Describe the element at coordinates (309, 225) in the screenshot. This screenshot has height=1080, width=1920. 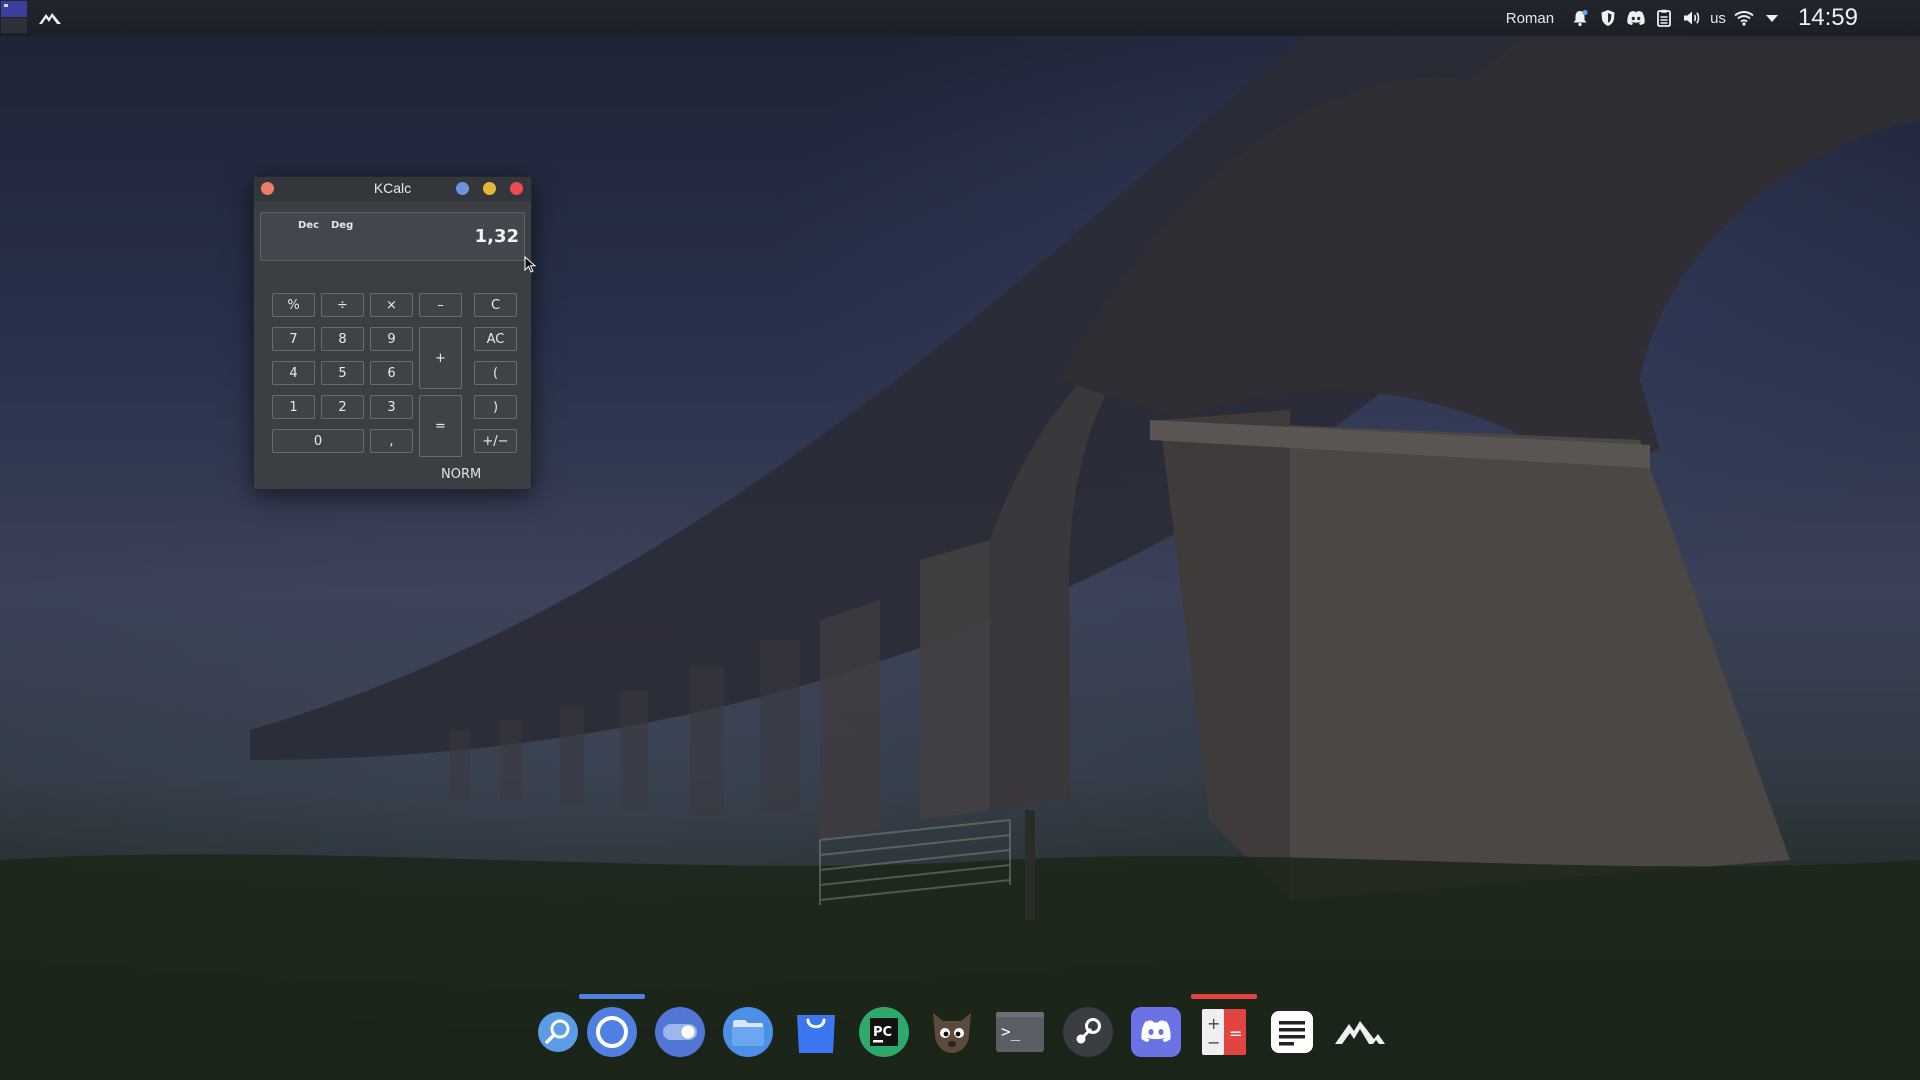
I see `base-mode-indicator: Dec` at that location.